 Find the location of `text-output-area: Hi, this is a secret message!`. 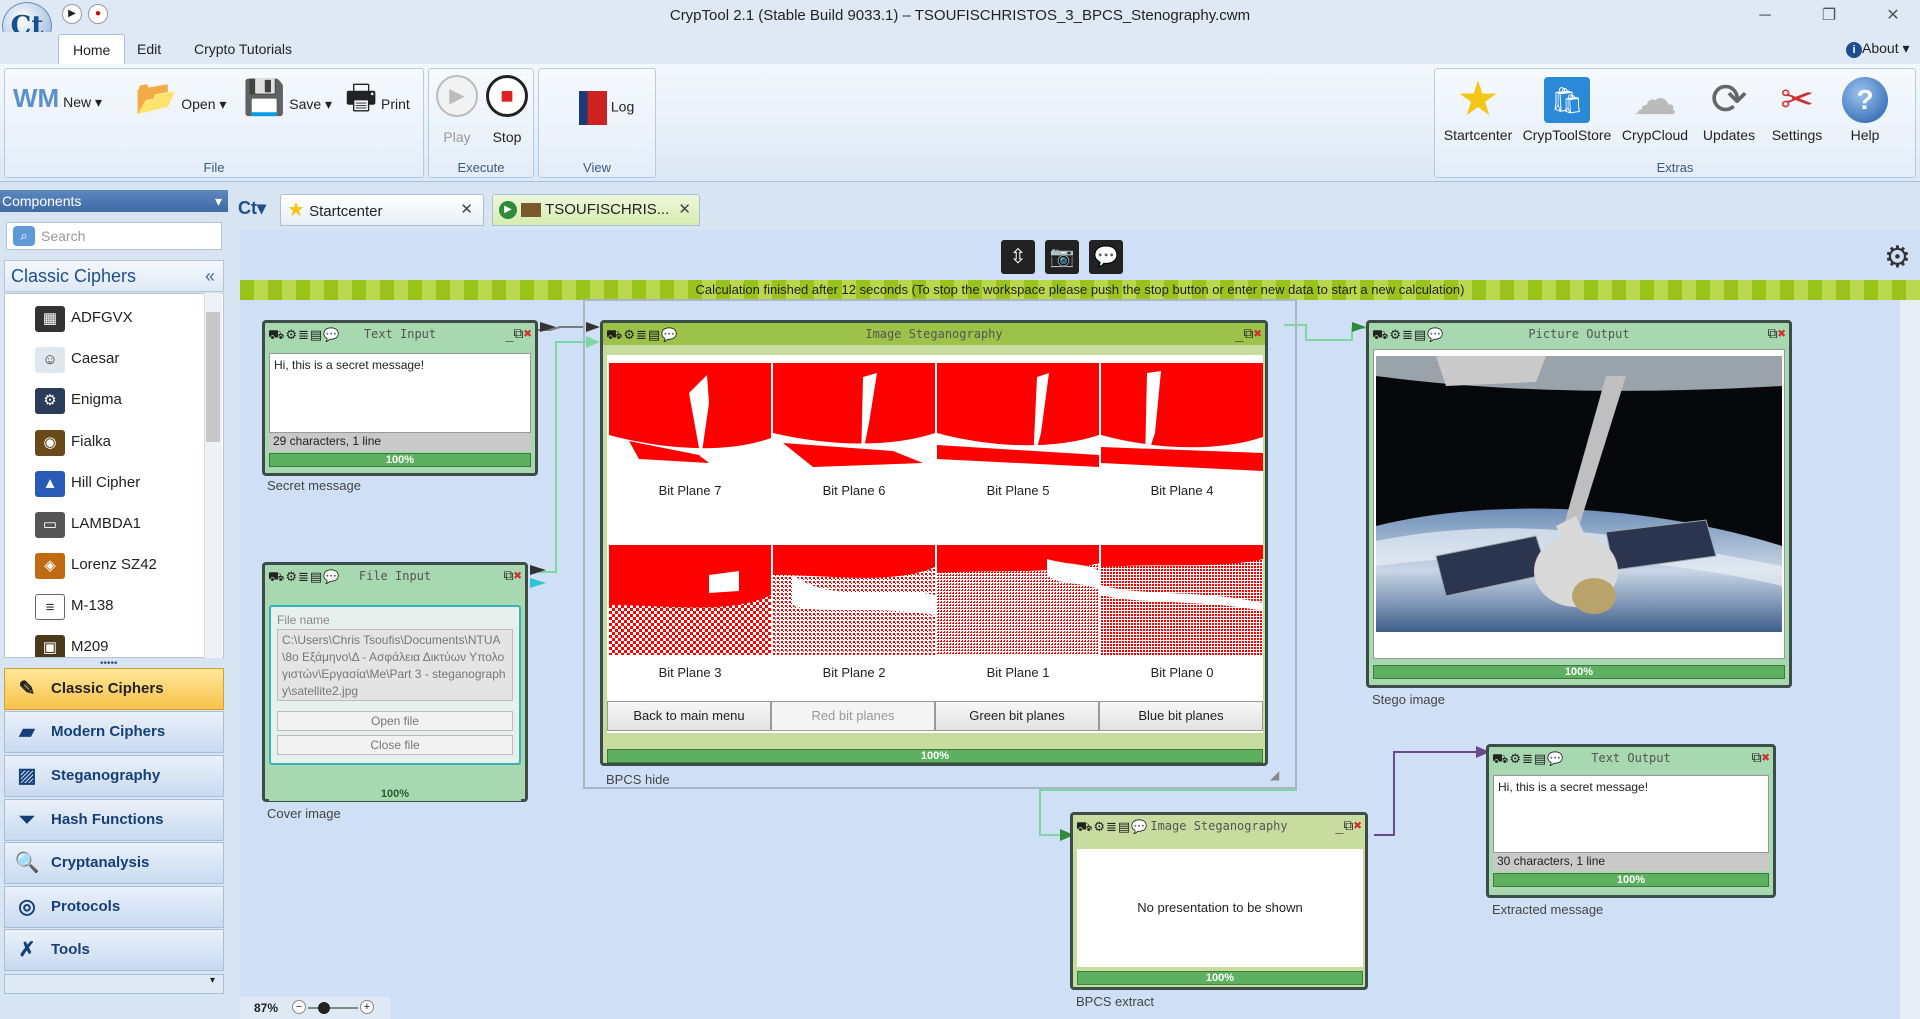

text-output-area: Hi, this is a secret message! is located at coordinates (1631, 814).